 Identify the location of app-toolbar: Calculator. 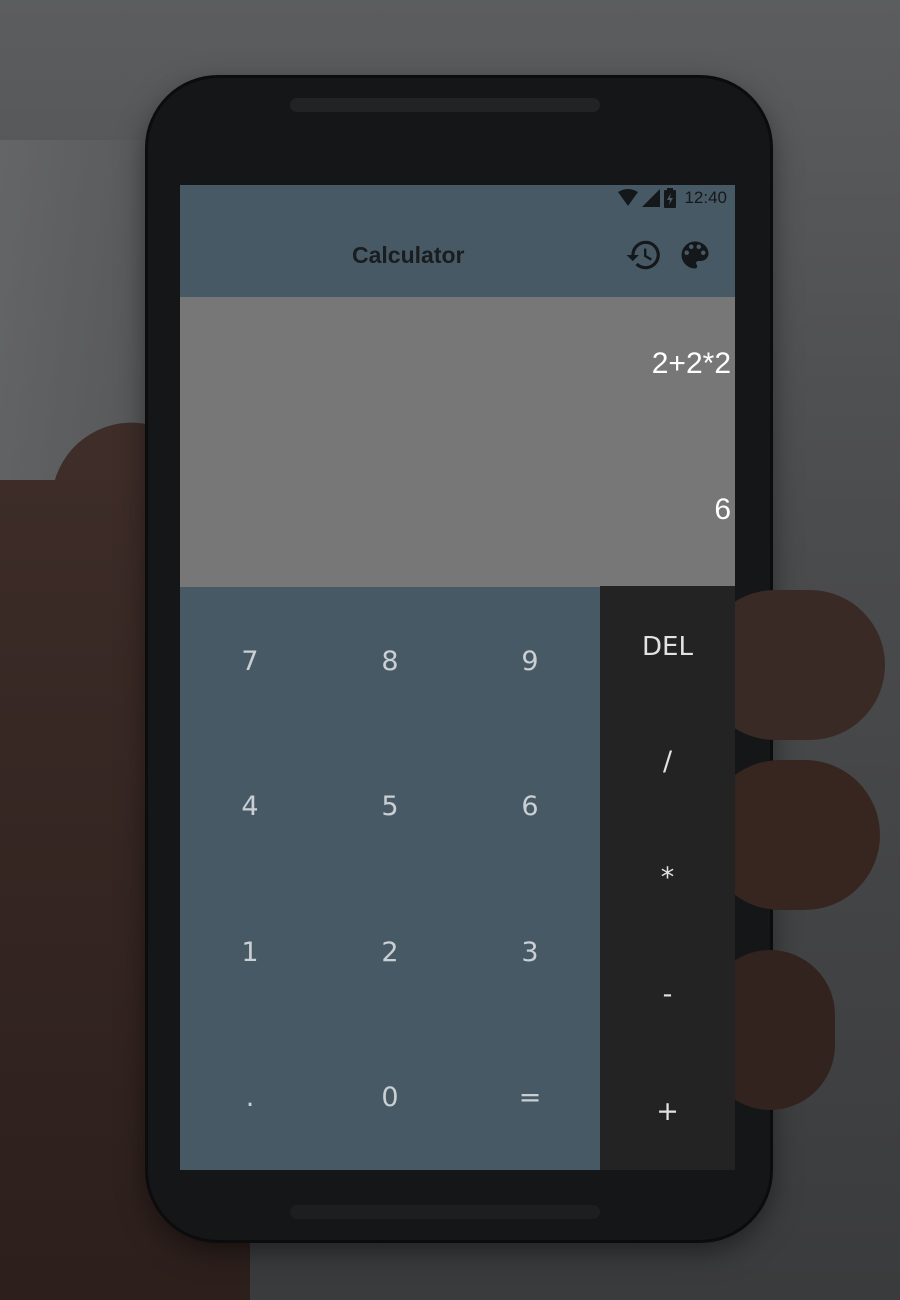
(457, 255).